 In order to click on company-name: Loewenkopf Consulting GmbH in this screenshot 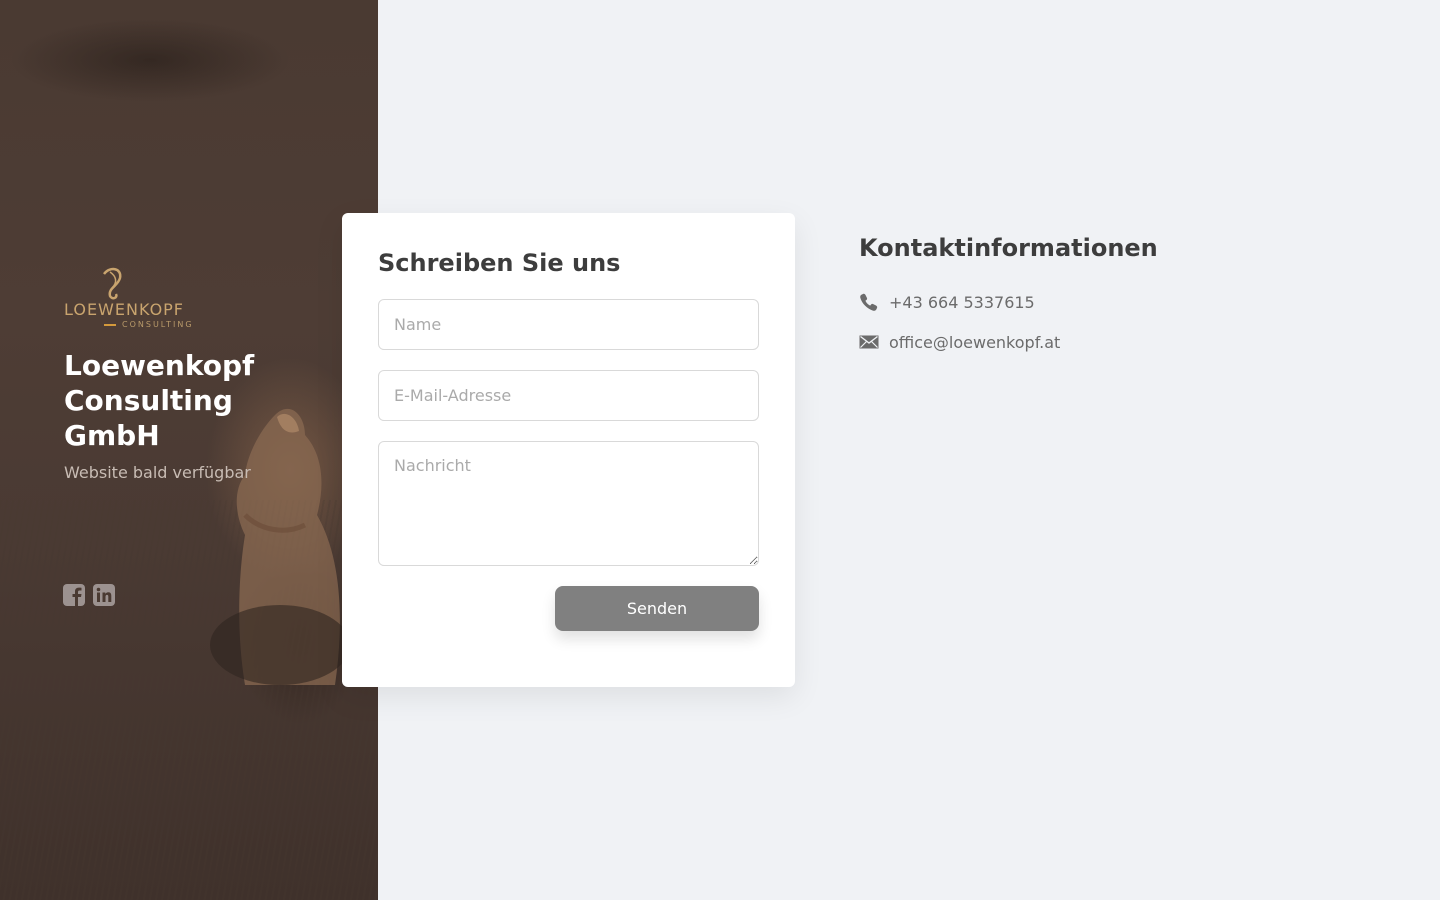, I will do `click(159, 400)`.